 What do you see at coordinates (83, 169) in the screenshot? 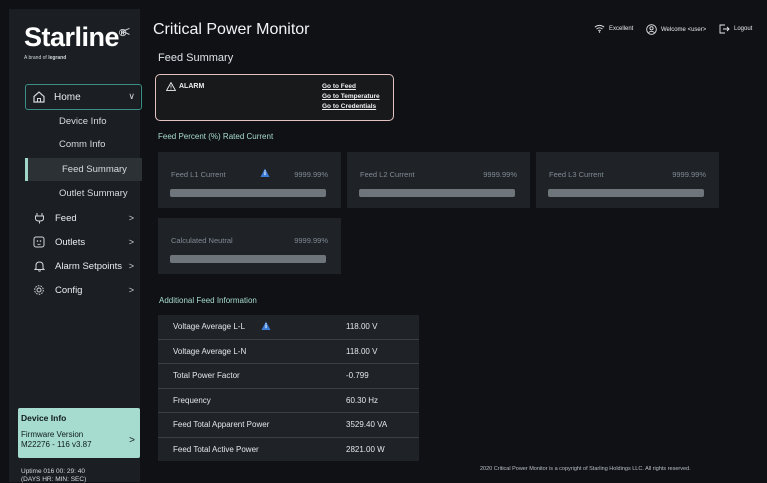
I see `sidebar-item-feed-summary: Feed Summary` at bounding box center [83, 169].